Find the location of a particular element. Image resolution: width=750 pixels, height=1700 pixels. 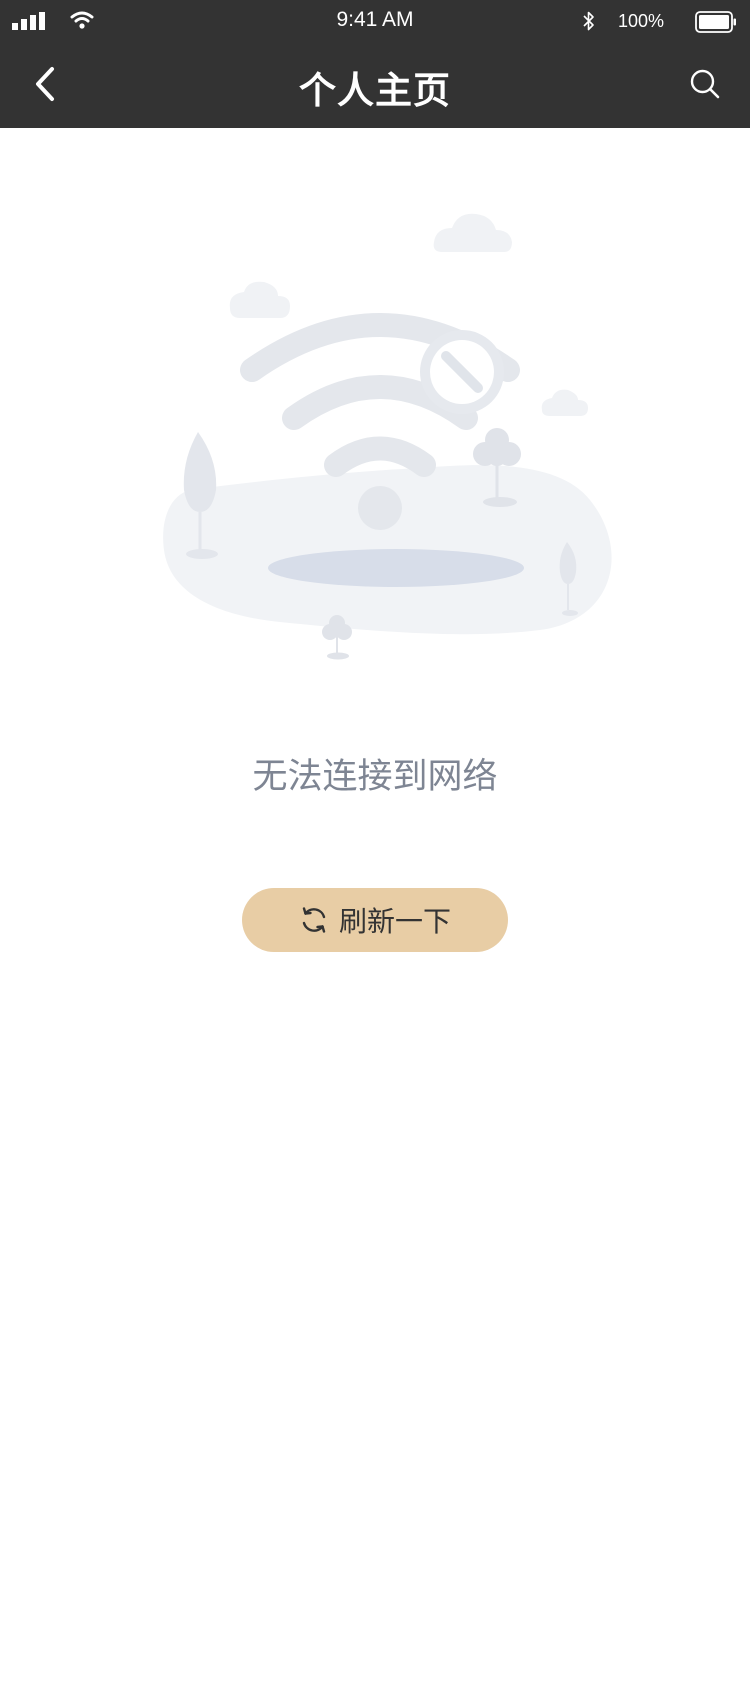

wifi-shadow is located at coordinates (396, 568).